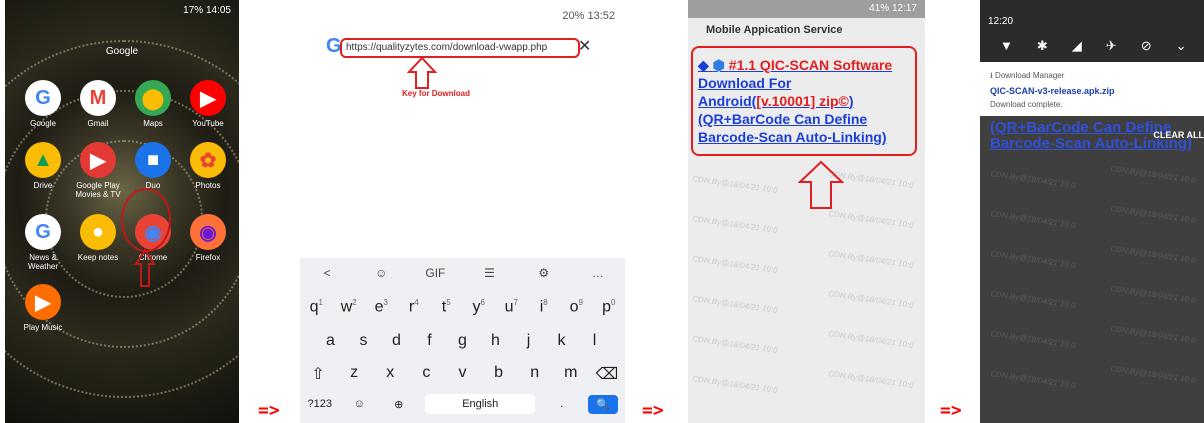  Describe the element at coordinates (416, 302) in the screenshot. I see `key-number-hint: 4` at that location.